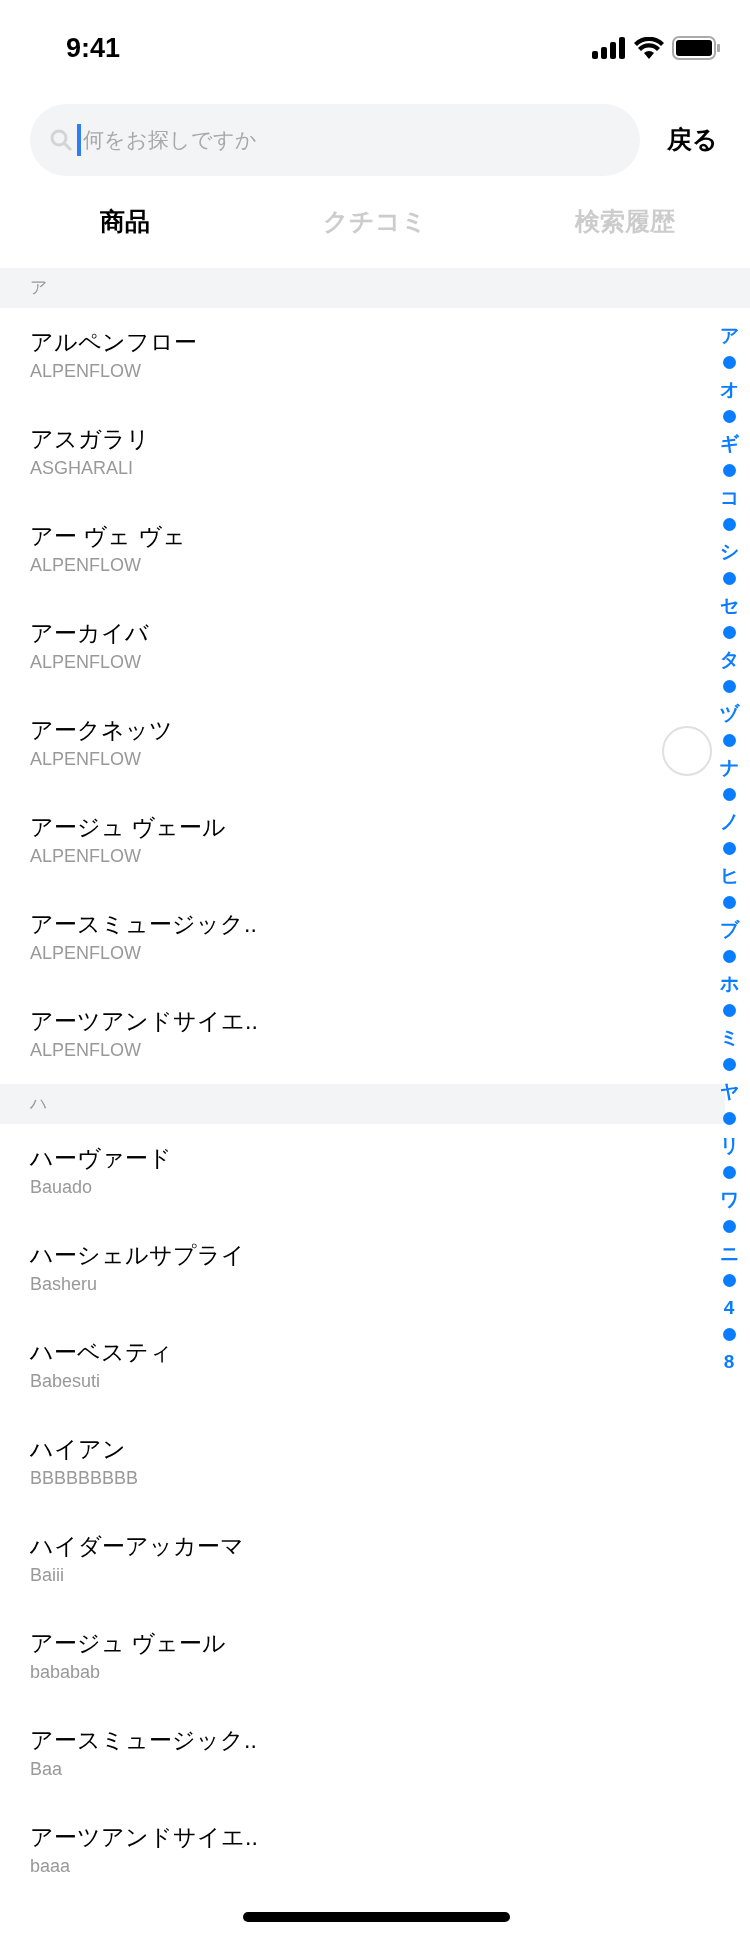 The height and width of the screenshot is (1944, 750). What do you see at coordinates (729, 1307) in the screenshot?
I see `index-letter: 4` at bounding box center [729, 1307].